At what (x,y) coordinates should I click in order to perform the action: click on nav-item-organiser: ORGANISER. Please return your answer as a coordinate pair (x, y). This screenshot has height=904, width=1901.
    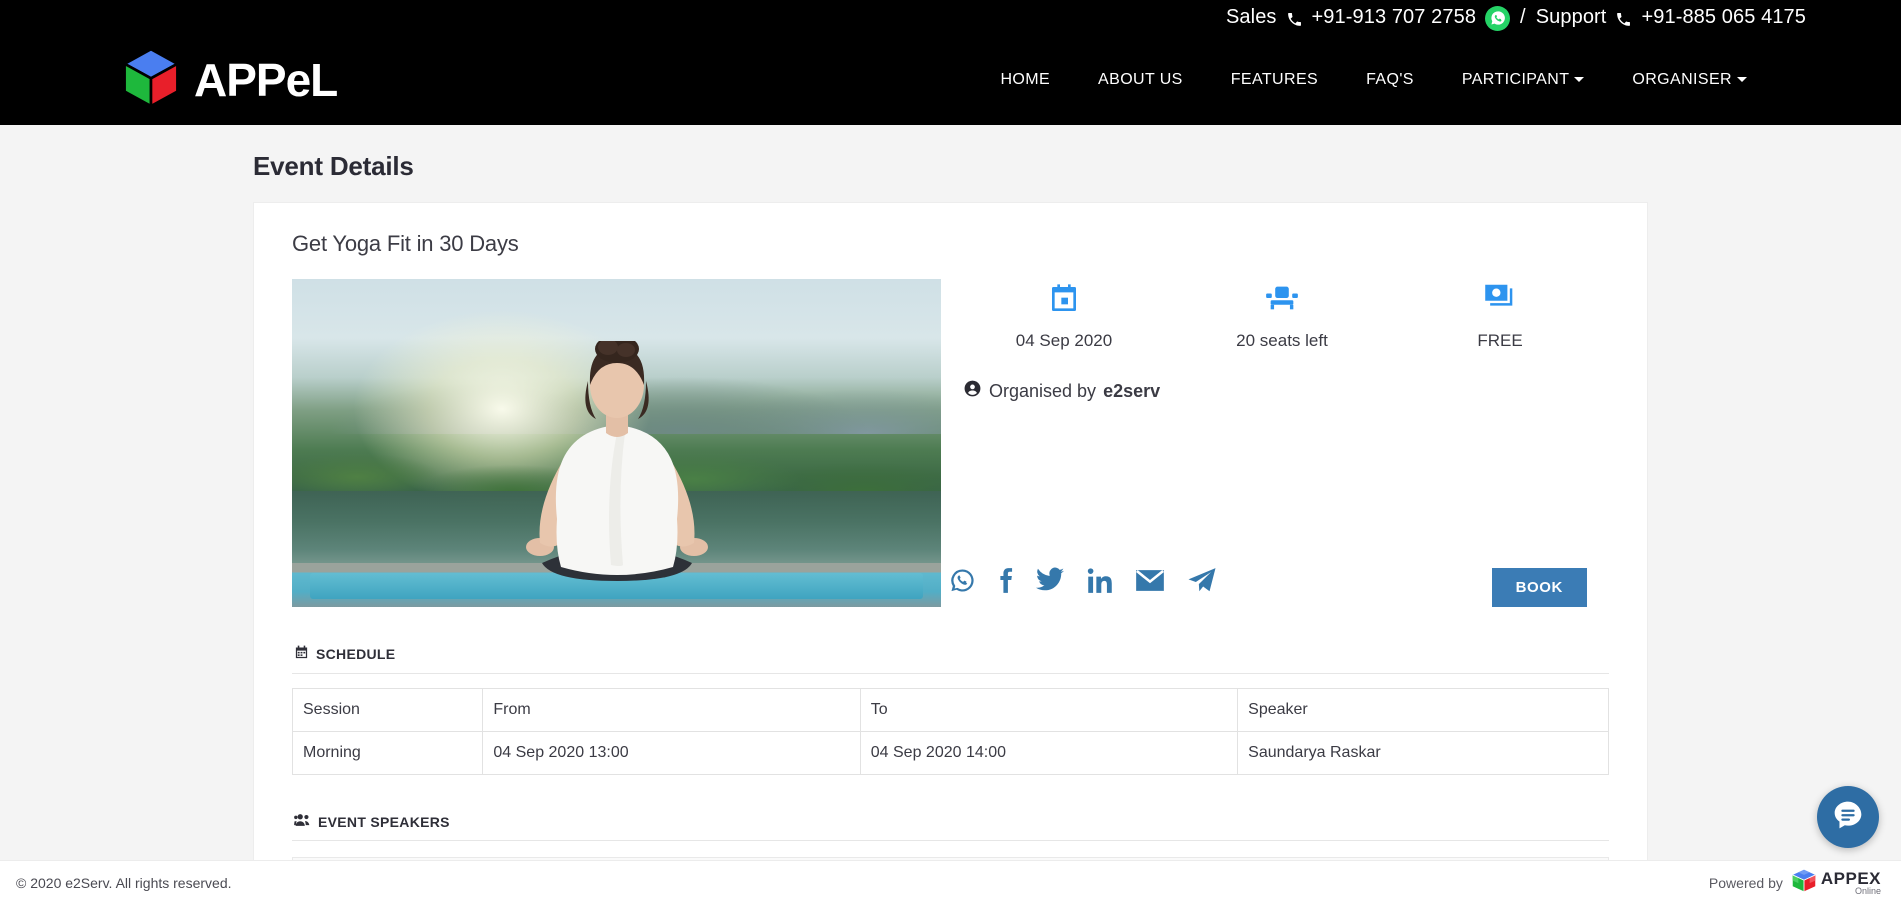
    Looking at the image, I should click on (1689, 80).